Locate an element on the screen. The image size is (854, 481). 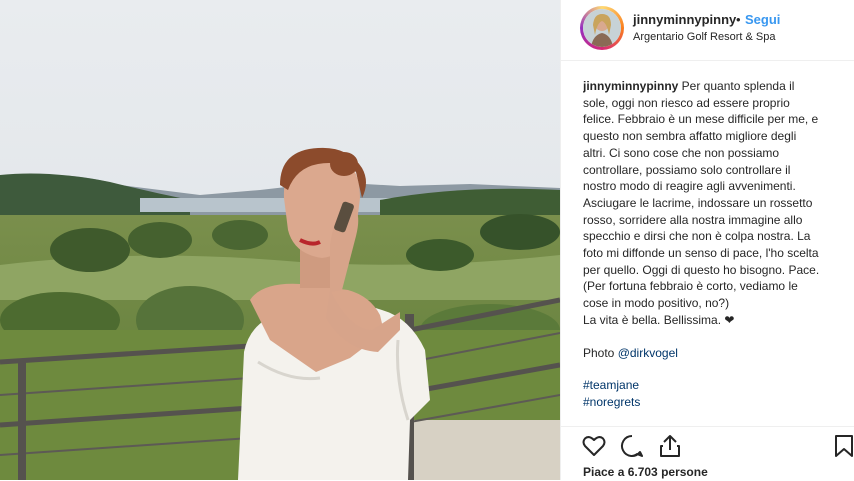
hashtag-link: #teamjane is located at coordinates (611, 385).